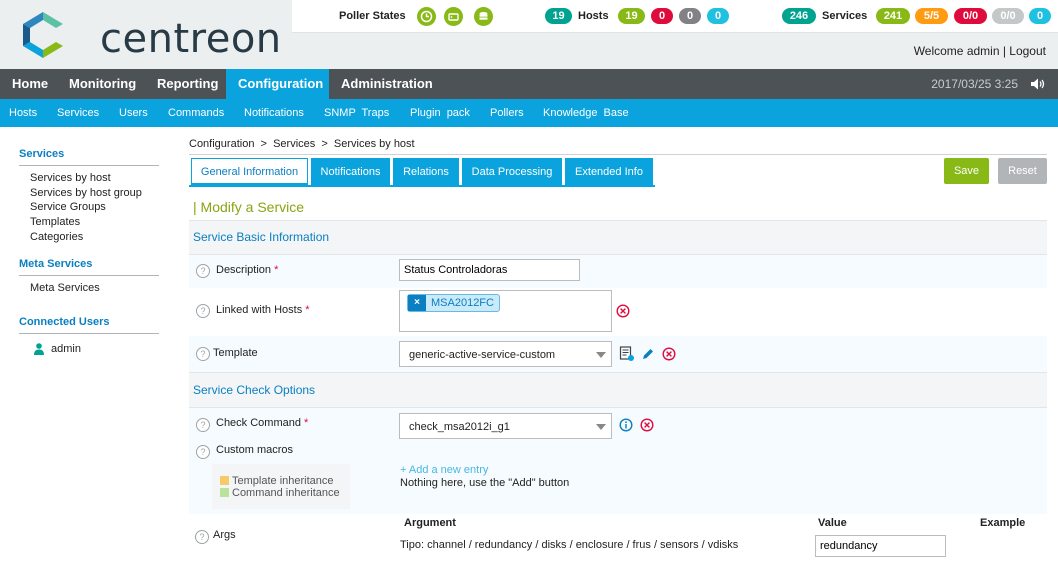 The height and width of the screenshot is (562, 1058). Describe the element at coordinates (255, 450) in the screenshot. I see `custom-macros-label: Custom macros` at that location.